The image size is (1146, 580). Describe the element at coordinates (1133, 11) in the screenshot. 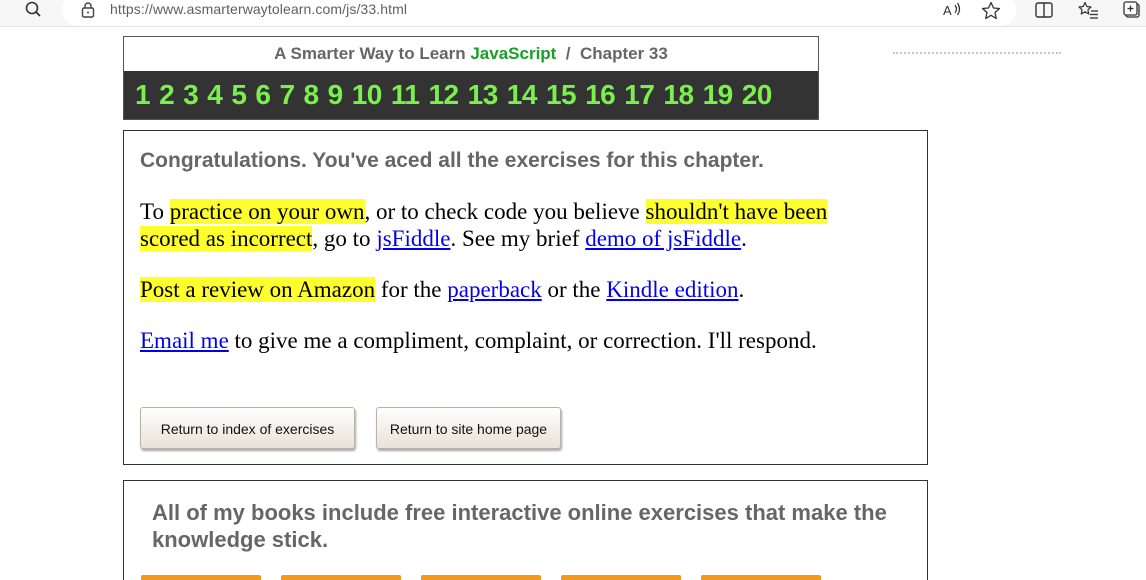

I see `collections-icon` at that location.